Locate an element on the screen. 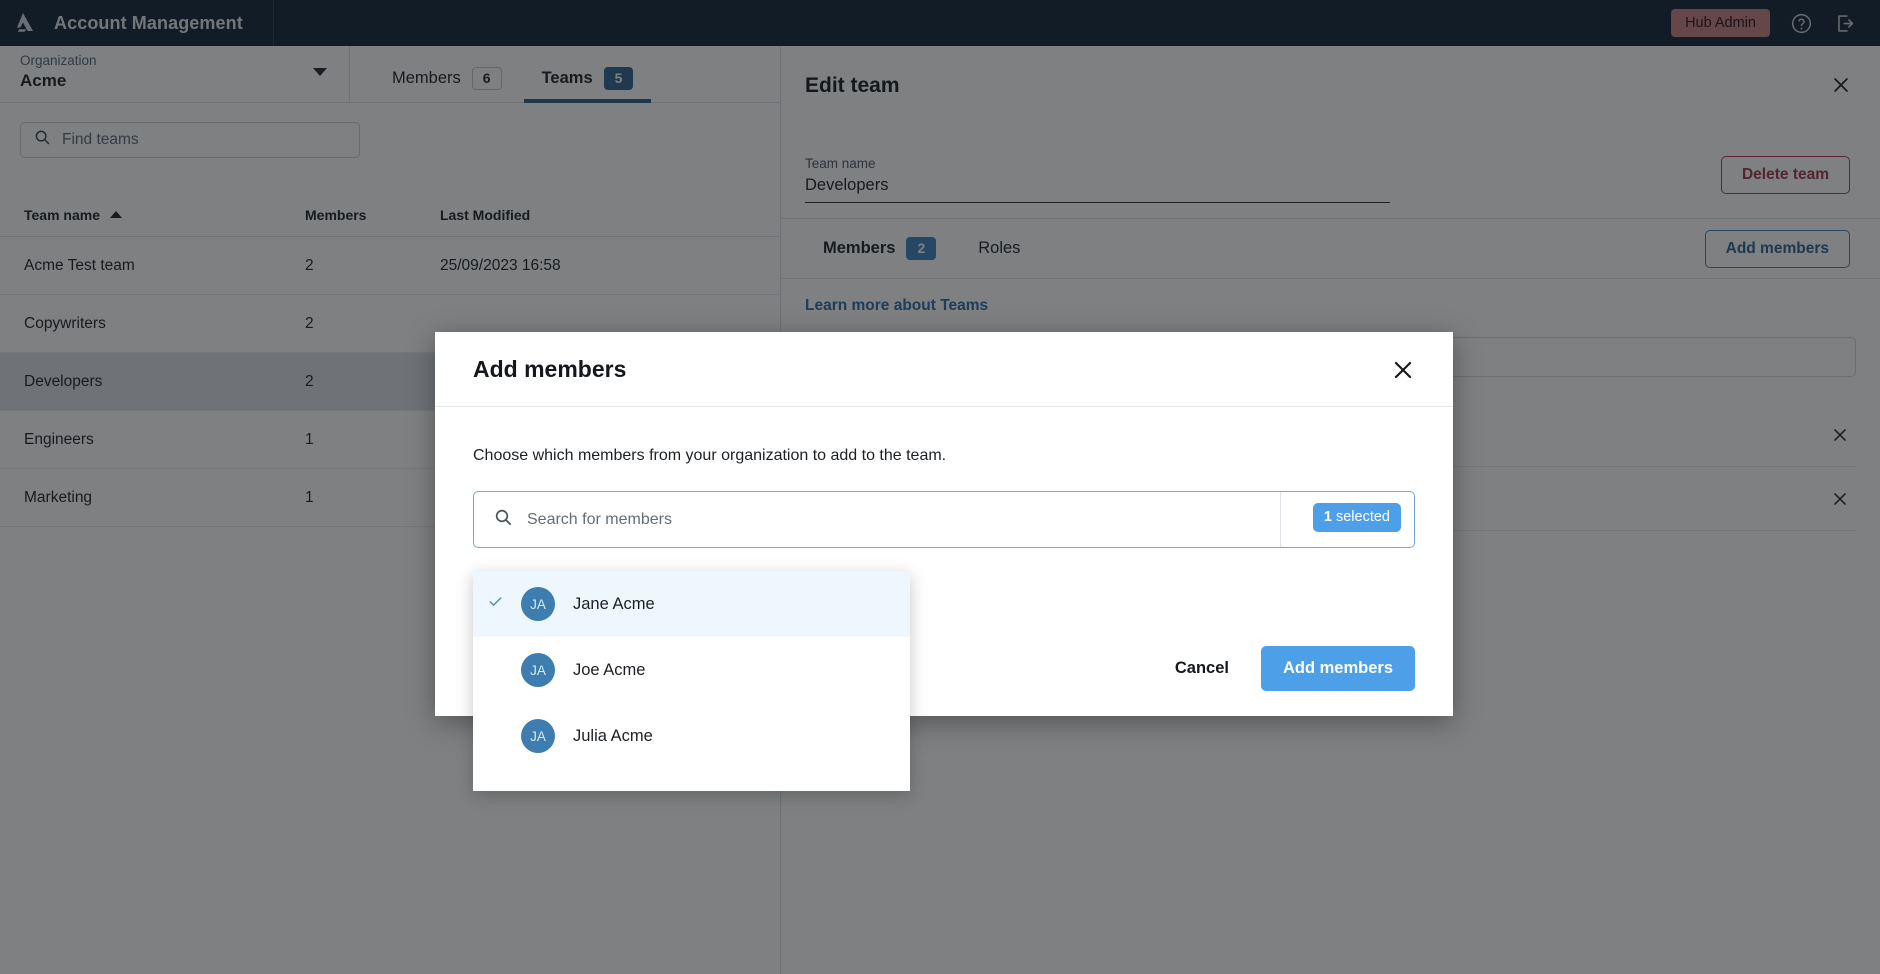 The height and width of the screenshot is (974, 1880). modal-title: Add members is located at coordinates (550, 368).